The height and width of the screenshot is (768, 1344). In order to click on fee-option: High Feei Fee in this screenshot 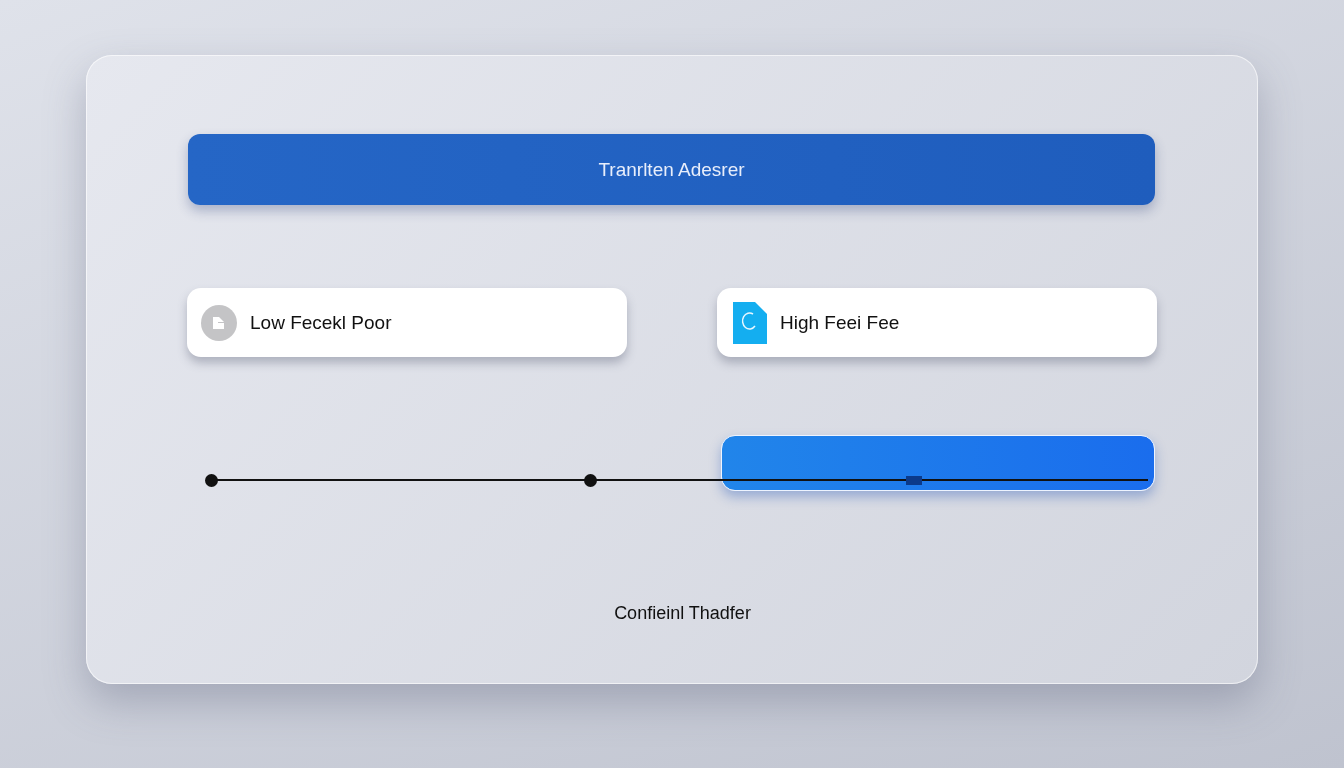, I will do `click(937, 322)`.